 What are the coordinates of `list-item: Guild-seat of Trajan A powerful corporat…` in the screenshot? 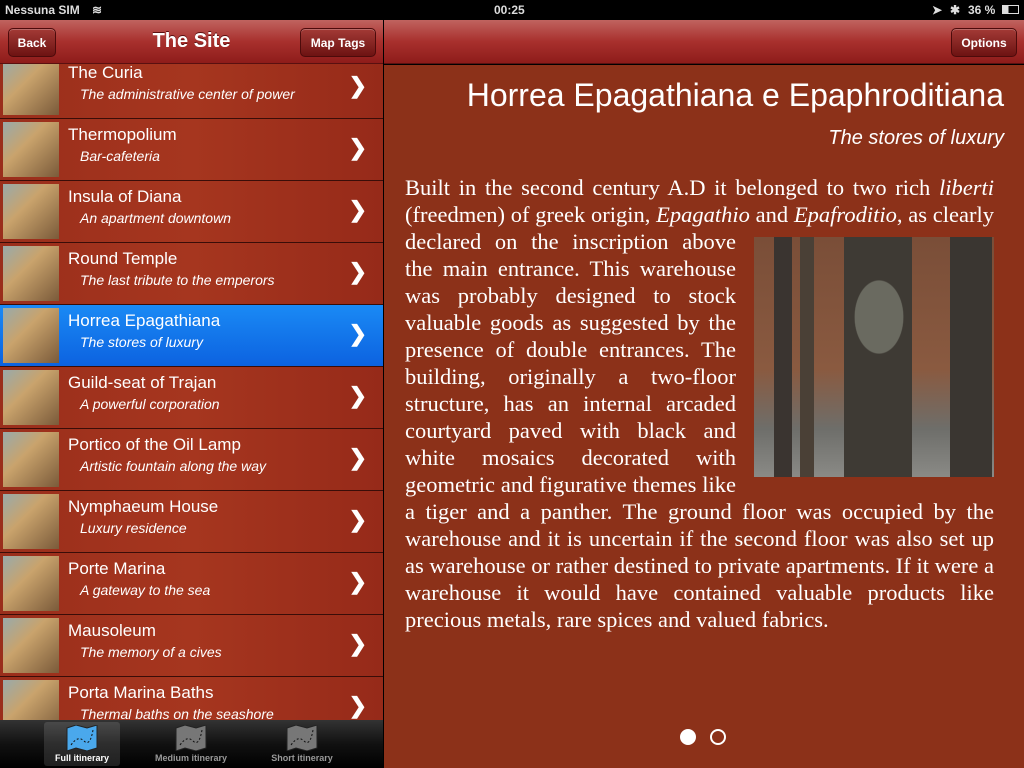 It's located at (191, 398).